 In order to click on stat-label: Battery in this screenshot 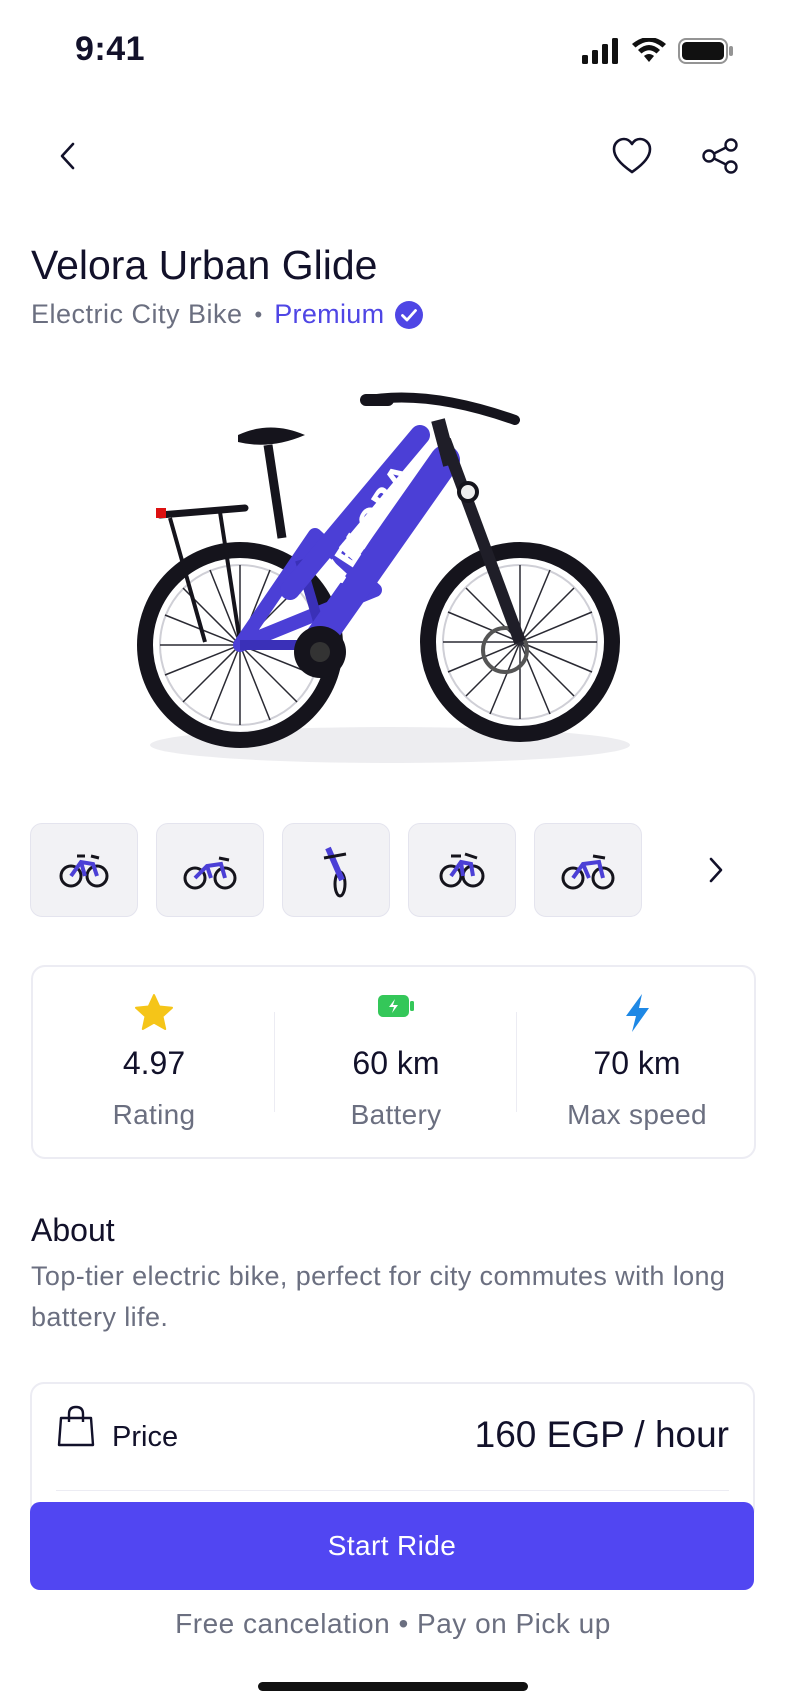, I will do `click(396, 1114)`.